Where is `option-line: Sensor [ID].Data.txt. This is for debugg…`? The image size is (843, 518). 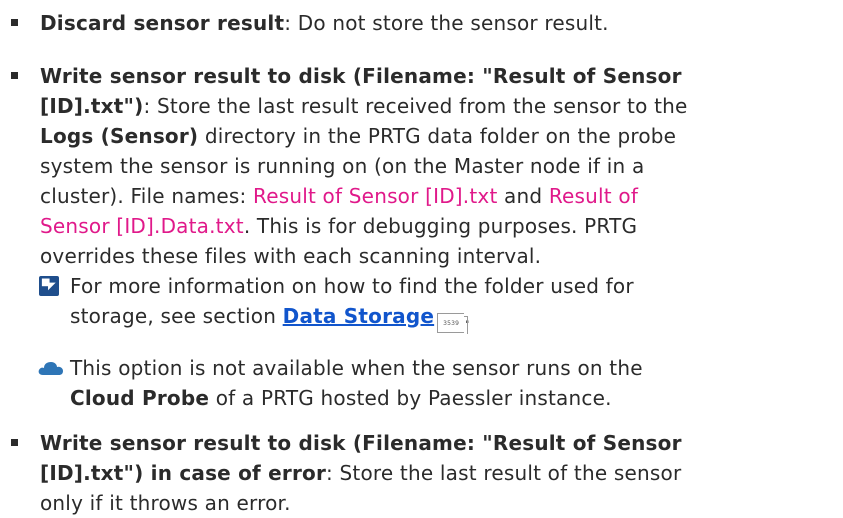 option-line: Sensor [ID].Data.txt. This is for debugg… is located at coordinates (435, 226).